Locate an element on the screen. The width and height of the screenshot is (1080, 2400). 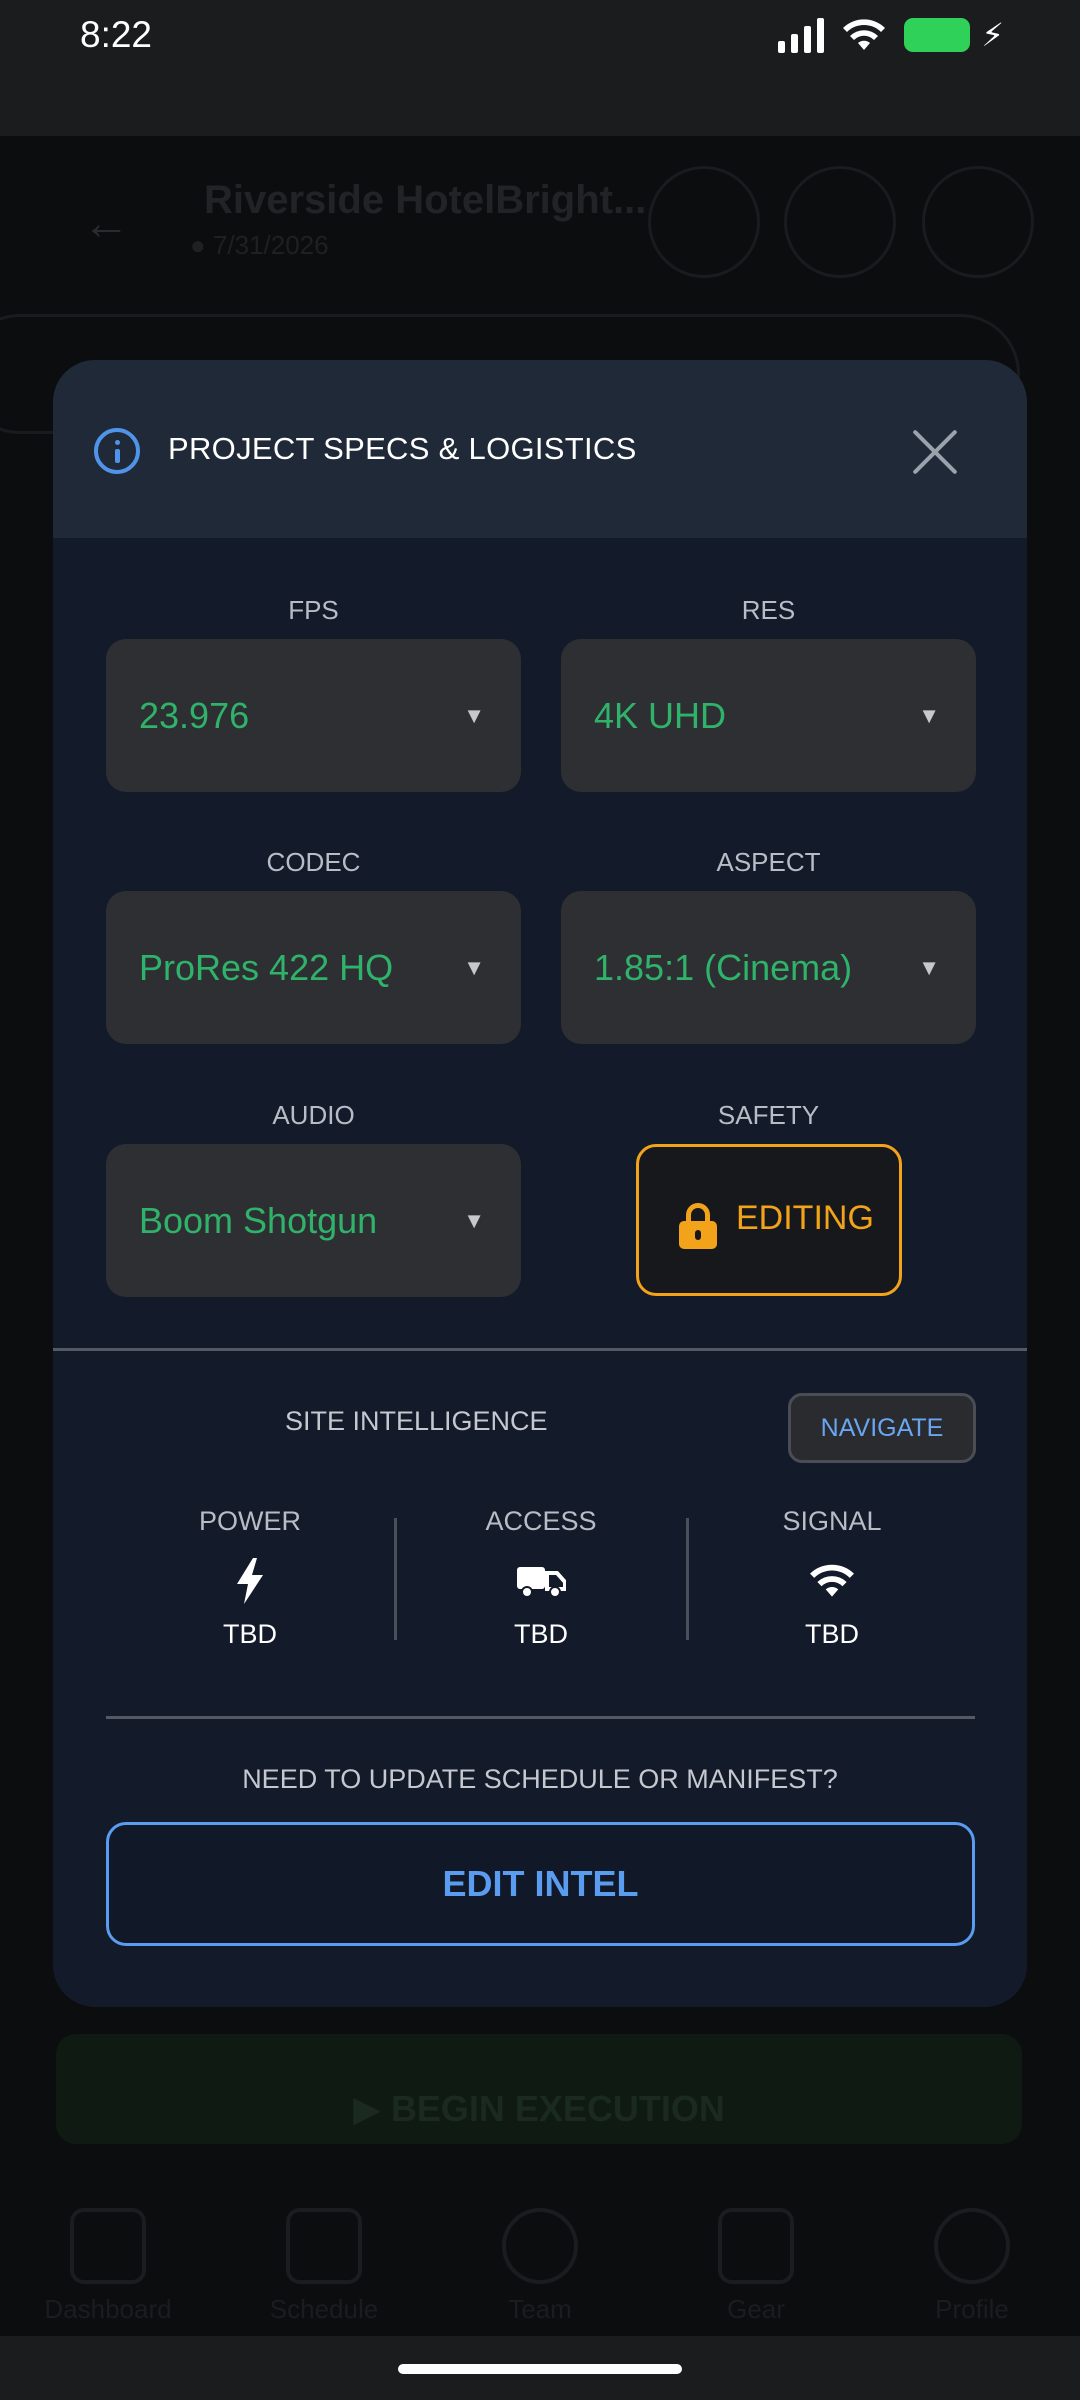
safety-editing-button: EDITING is located at coordinates (769, 1220).